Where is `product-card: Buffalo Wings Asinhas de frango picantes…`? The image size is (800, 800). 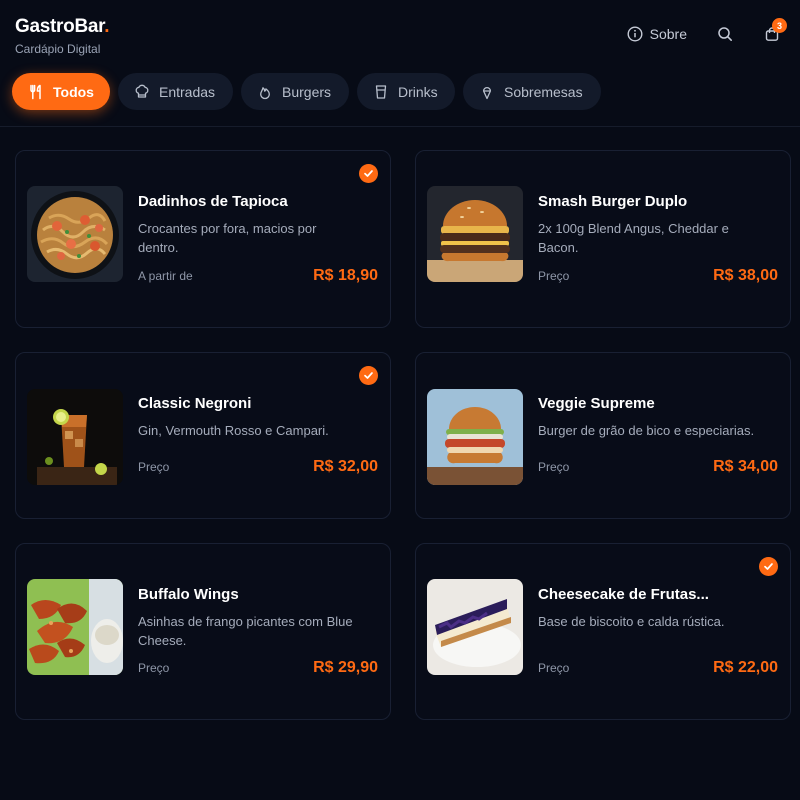 product-card: Buffalo Wings Asinhas de frango picantes… is located at coordinates (203, 631).